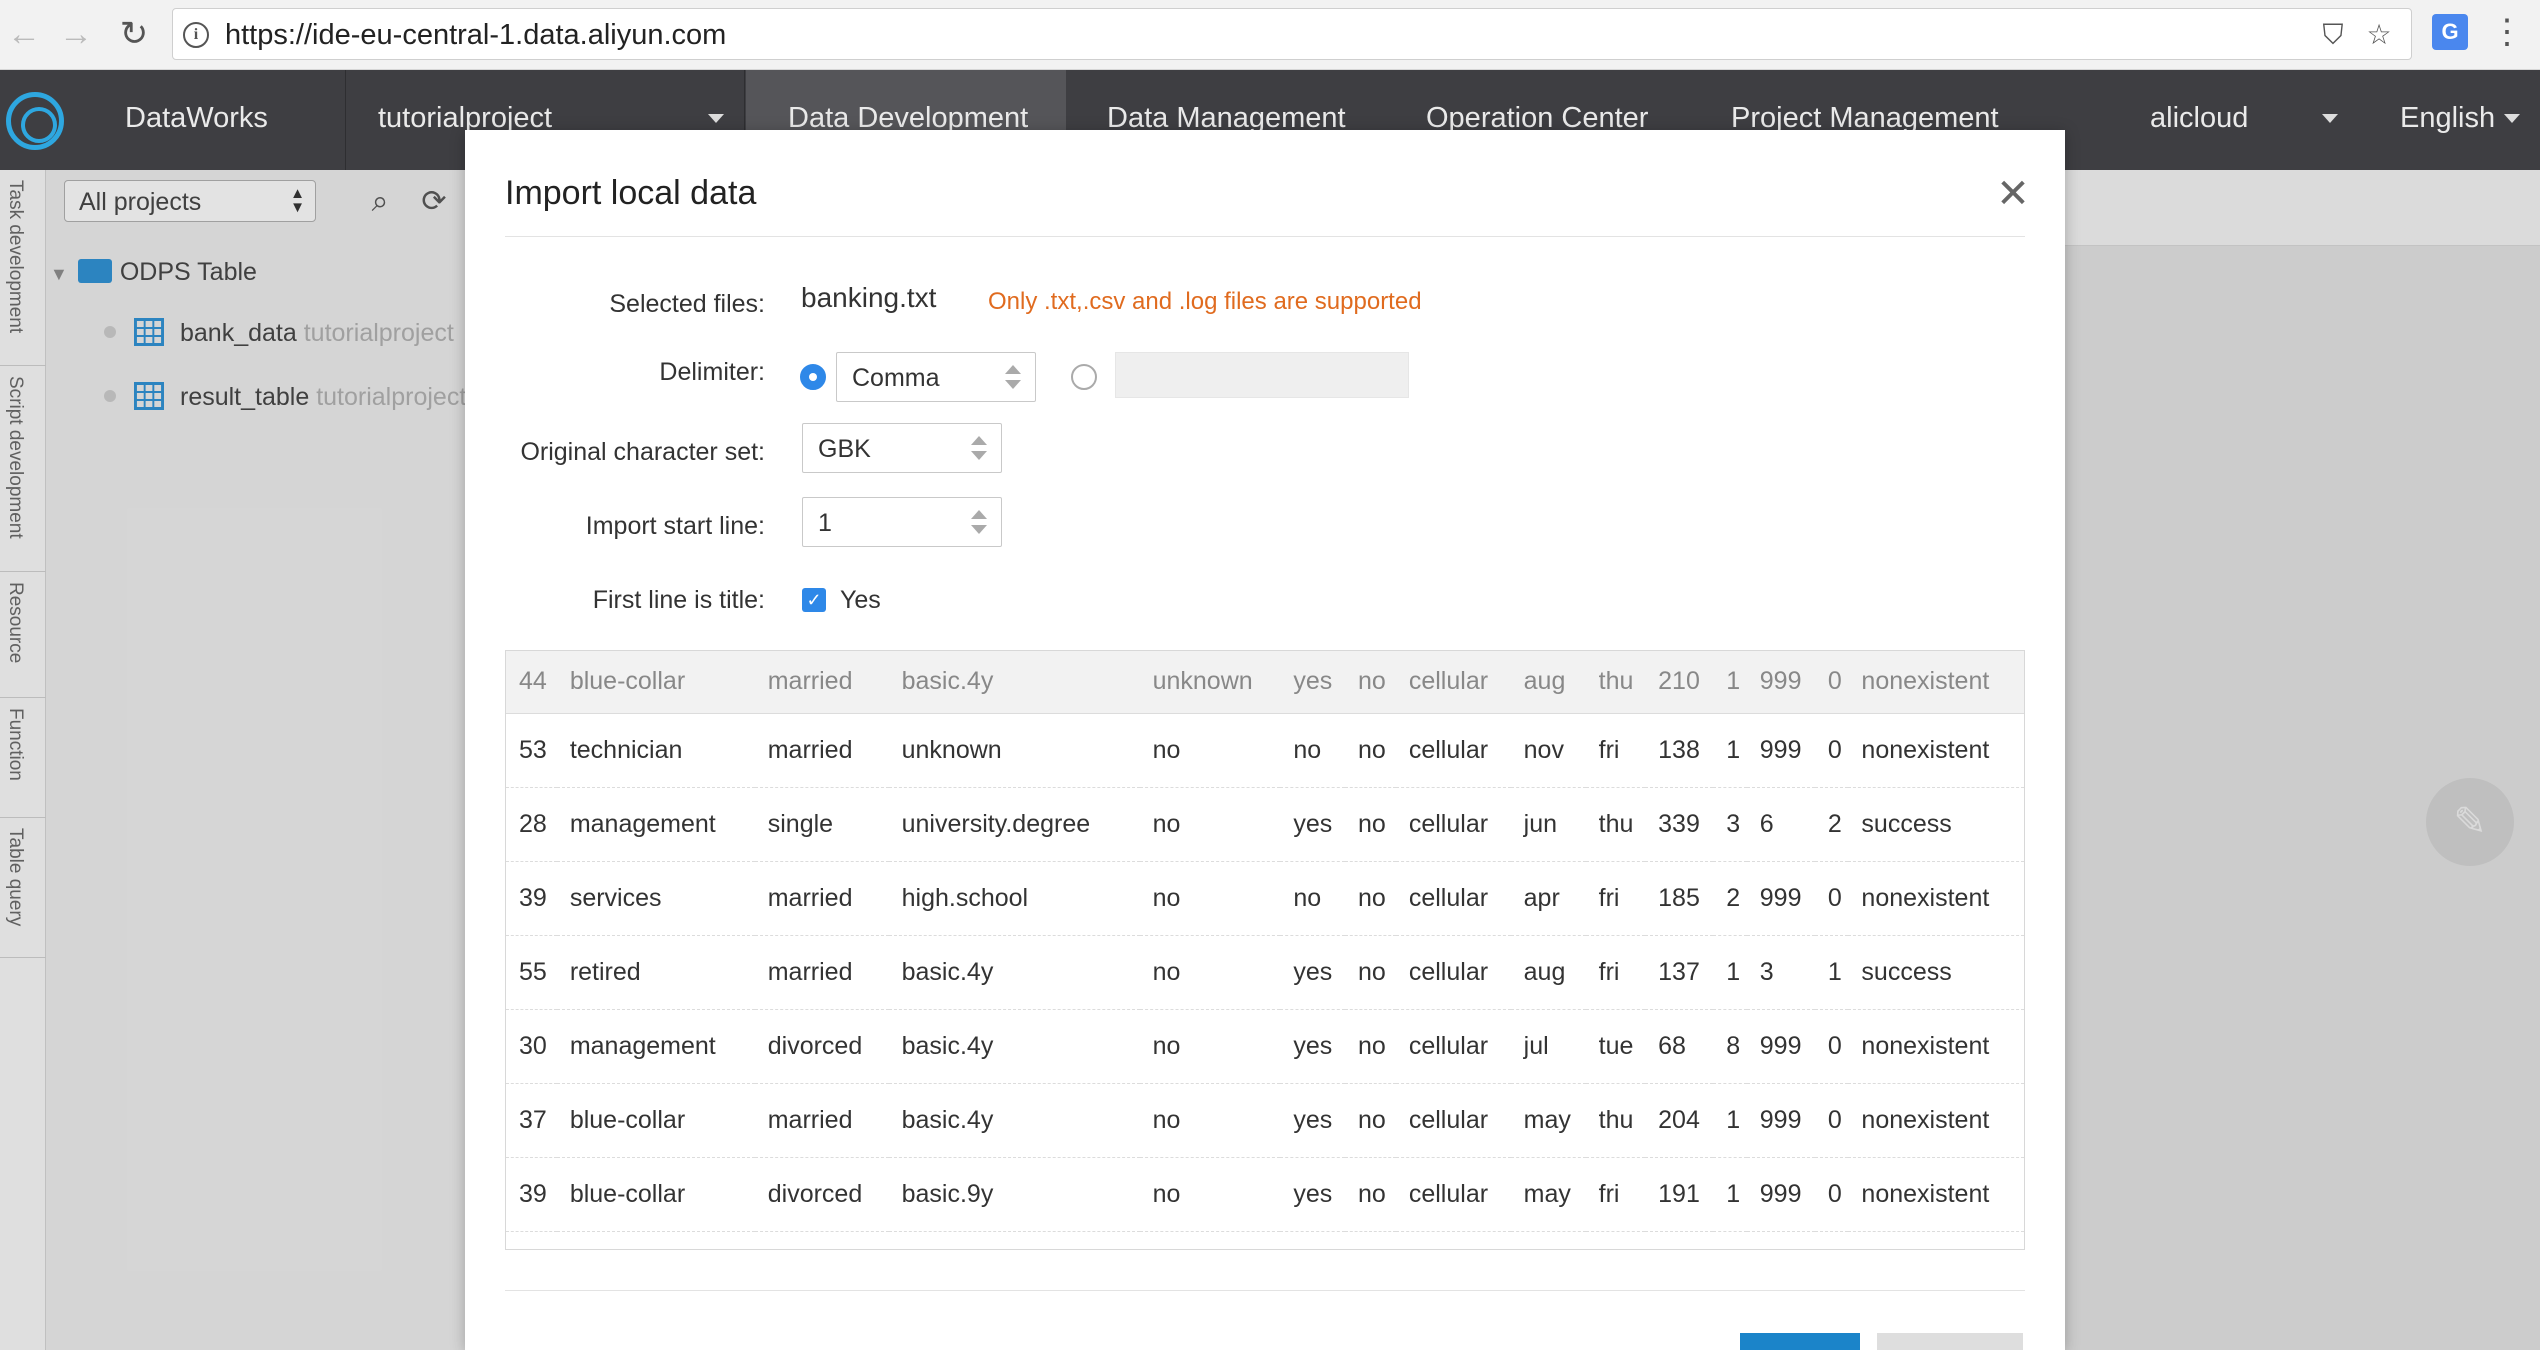 This screenshot has height=1350, width=2540. What do you see at coordinates (533, 1045) in the screenshot?
I see `table-cell: 30` at bounding box center [533, 1045].